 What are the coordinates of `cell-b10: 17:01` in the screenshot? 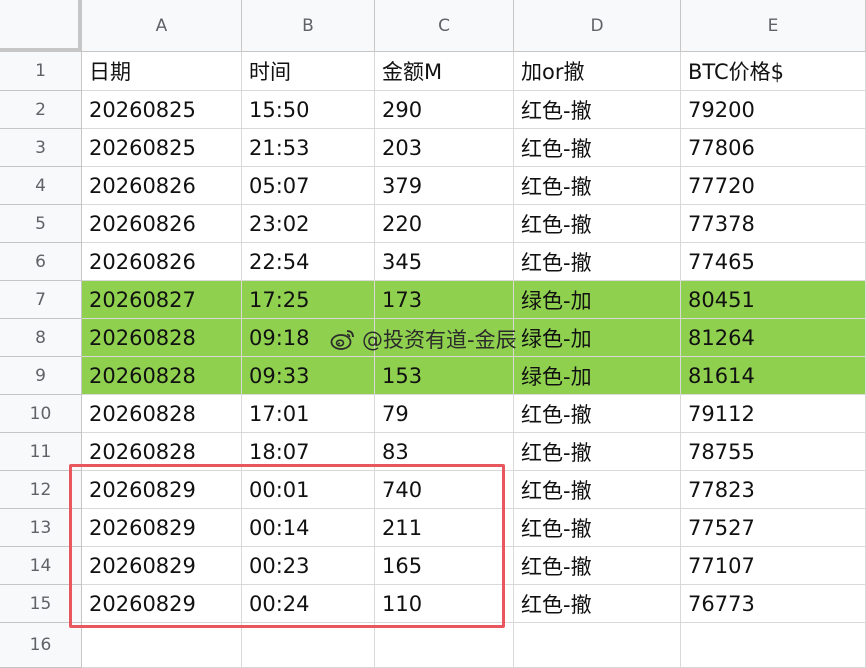 It's located at (308, 414).